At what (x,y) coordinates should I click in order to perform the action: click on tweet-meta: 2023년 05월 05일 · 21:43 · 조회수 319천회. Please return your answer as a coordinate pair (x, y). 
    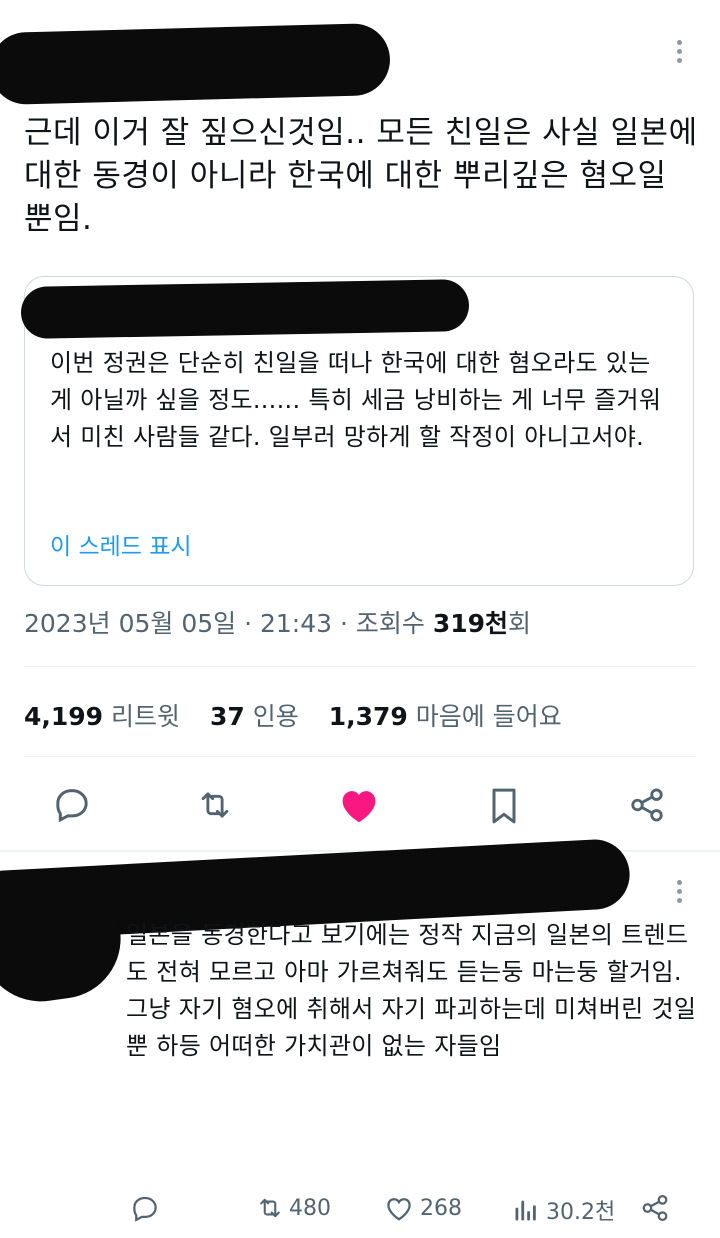
    Looking at the image, I should click on (277, 622).